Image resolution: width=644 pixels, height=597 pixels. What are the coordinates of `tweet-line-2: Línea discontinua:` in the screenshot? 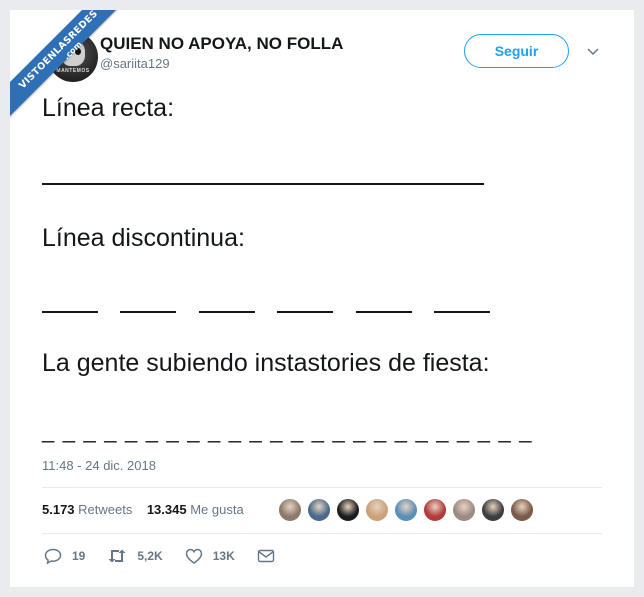 It's located at (143, 238).